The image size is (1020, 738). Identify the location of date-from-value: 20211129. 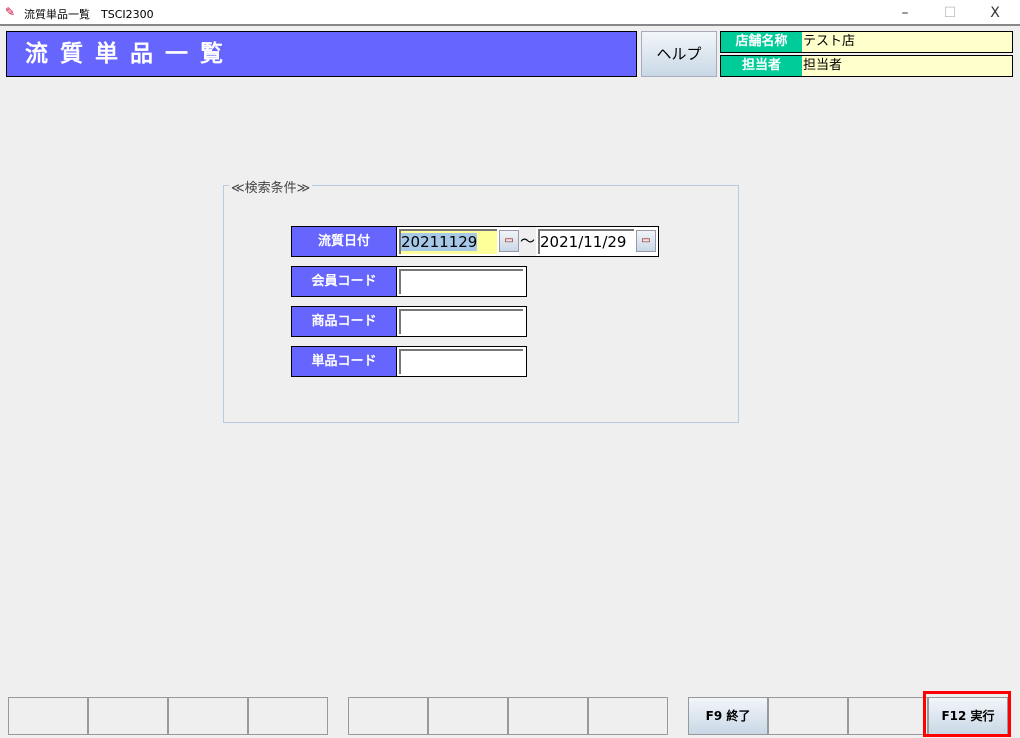
(439, 242).